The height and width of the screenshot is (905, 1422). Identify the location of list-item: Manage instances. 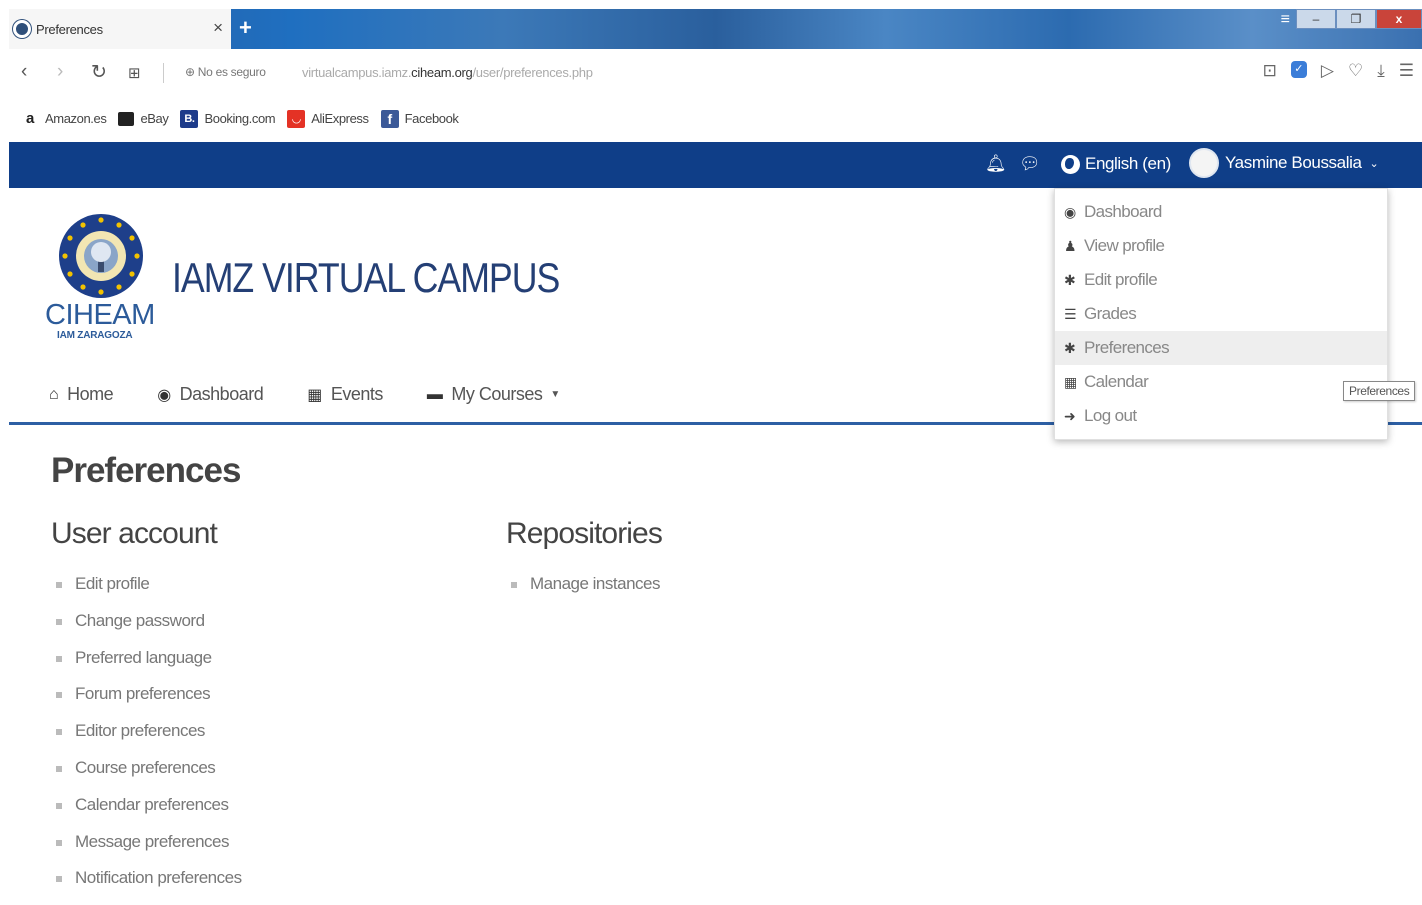
(584, 592).